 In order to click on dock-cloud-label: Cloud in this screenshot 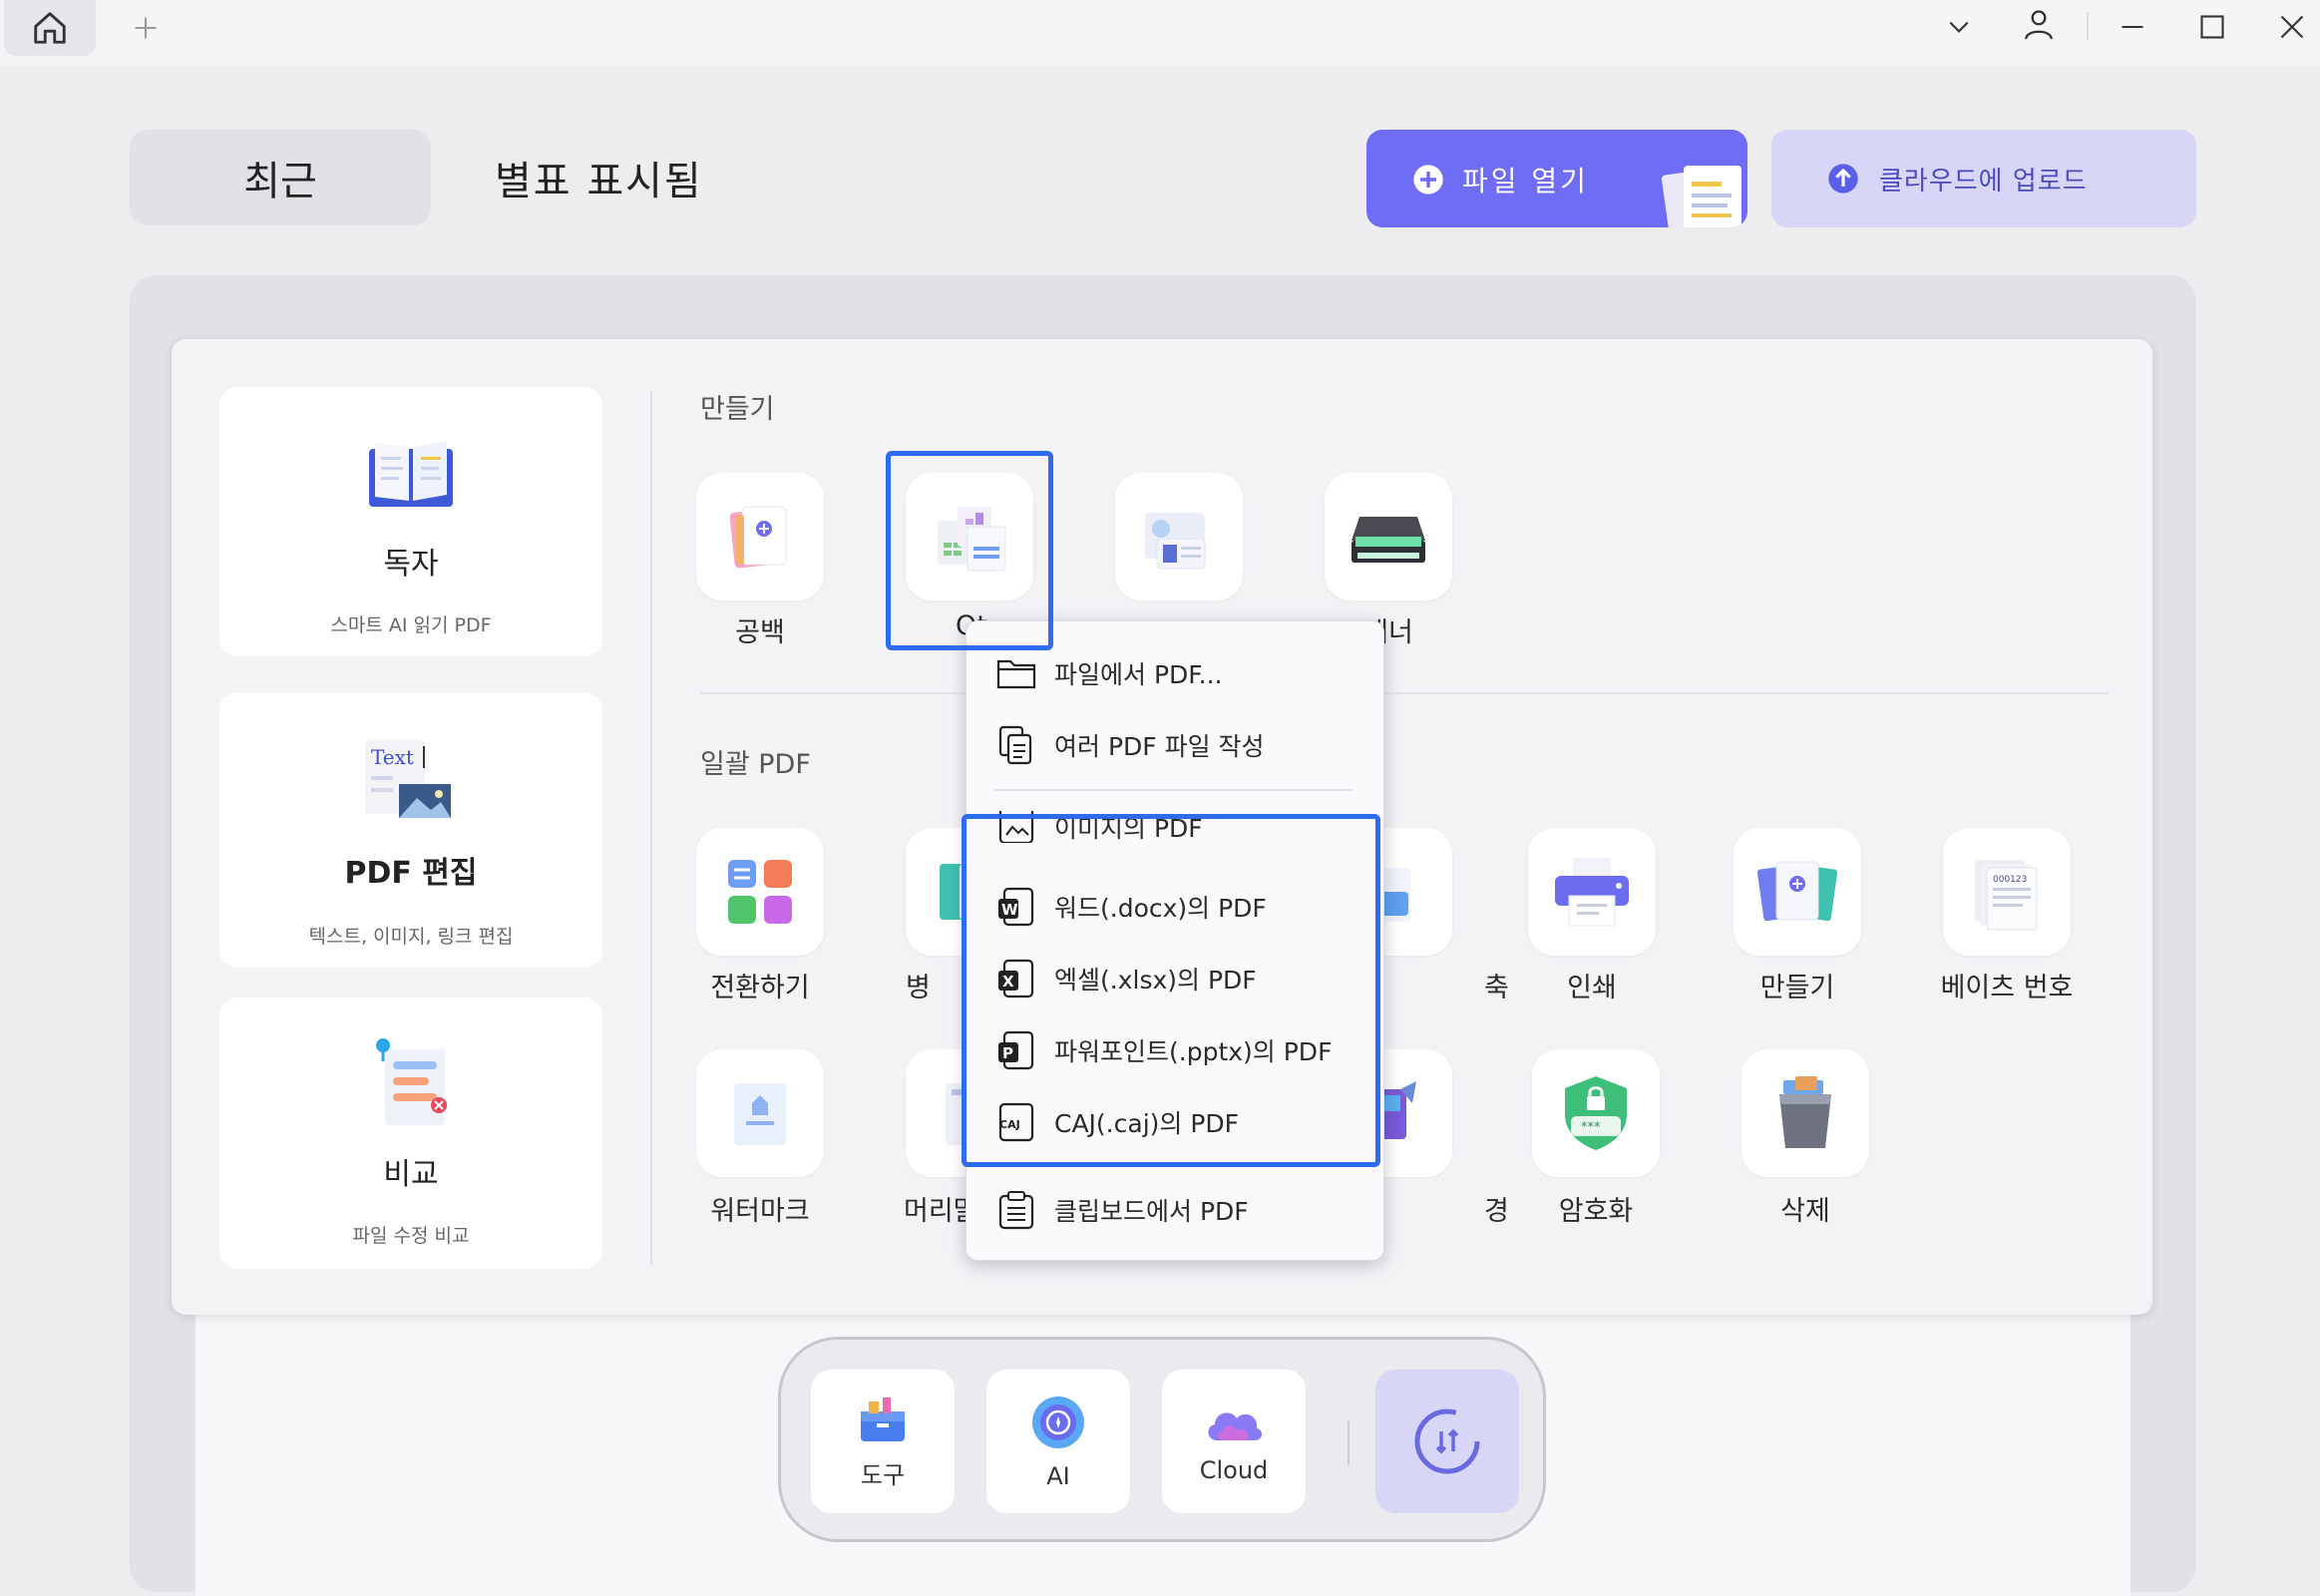, I will do `click(1234, 1470)`.